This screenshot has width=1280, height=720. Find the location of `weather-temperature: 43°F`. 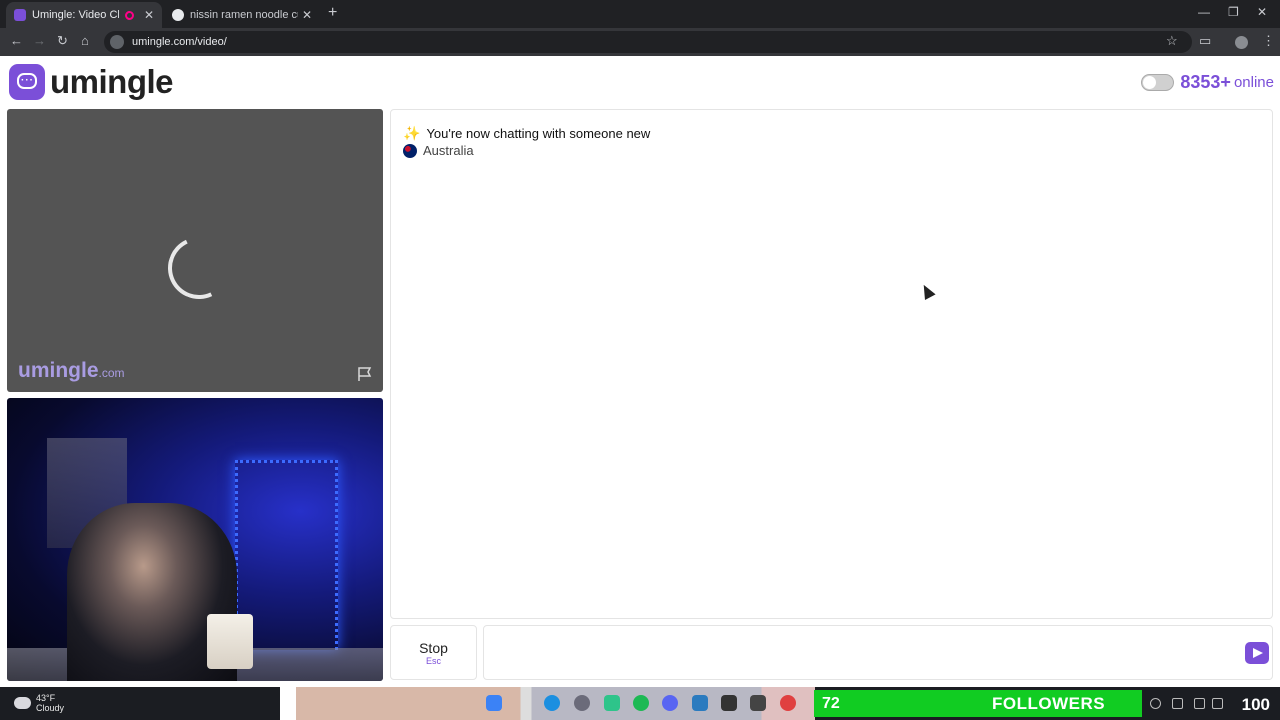

weather-temperature: 43°F is located at coordinates (46, 698).